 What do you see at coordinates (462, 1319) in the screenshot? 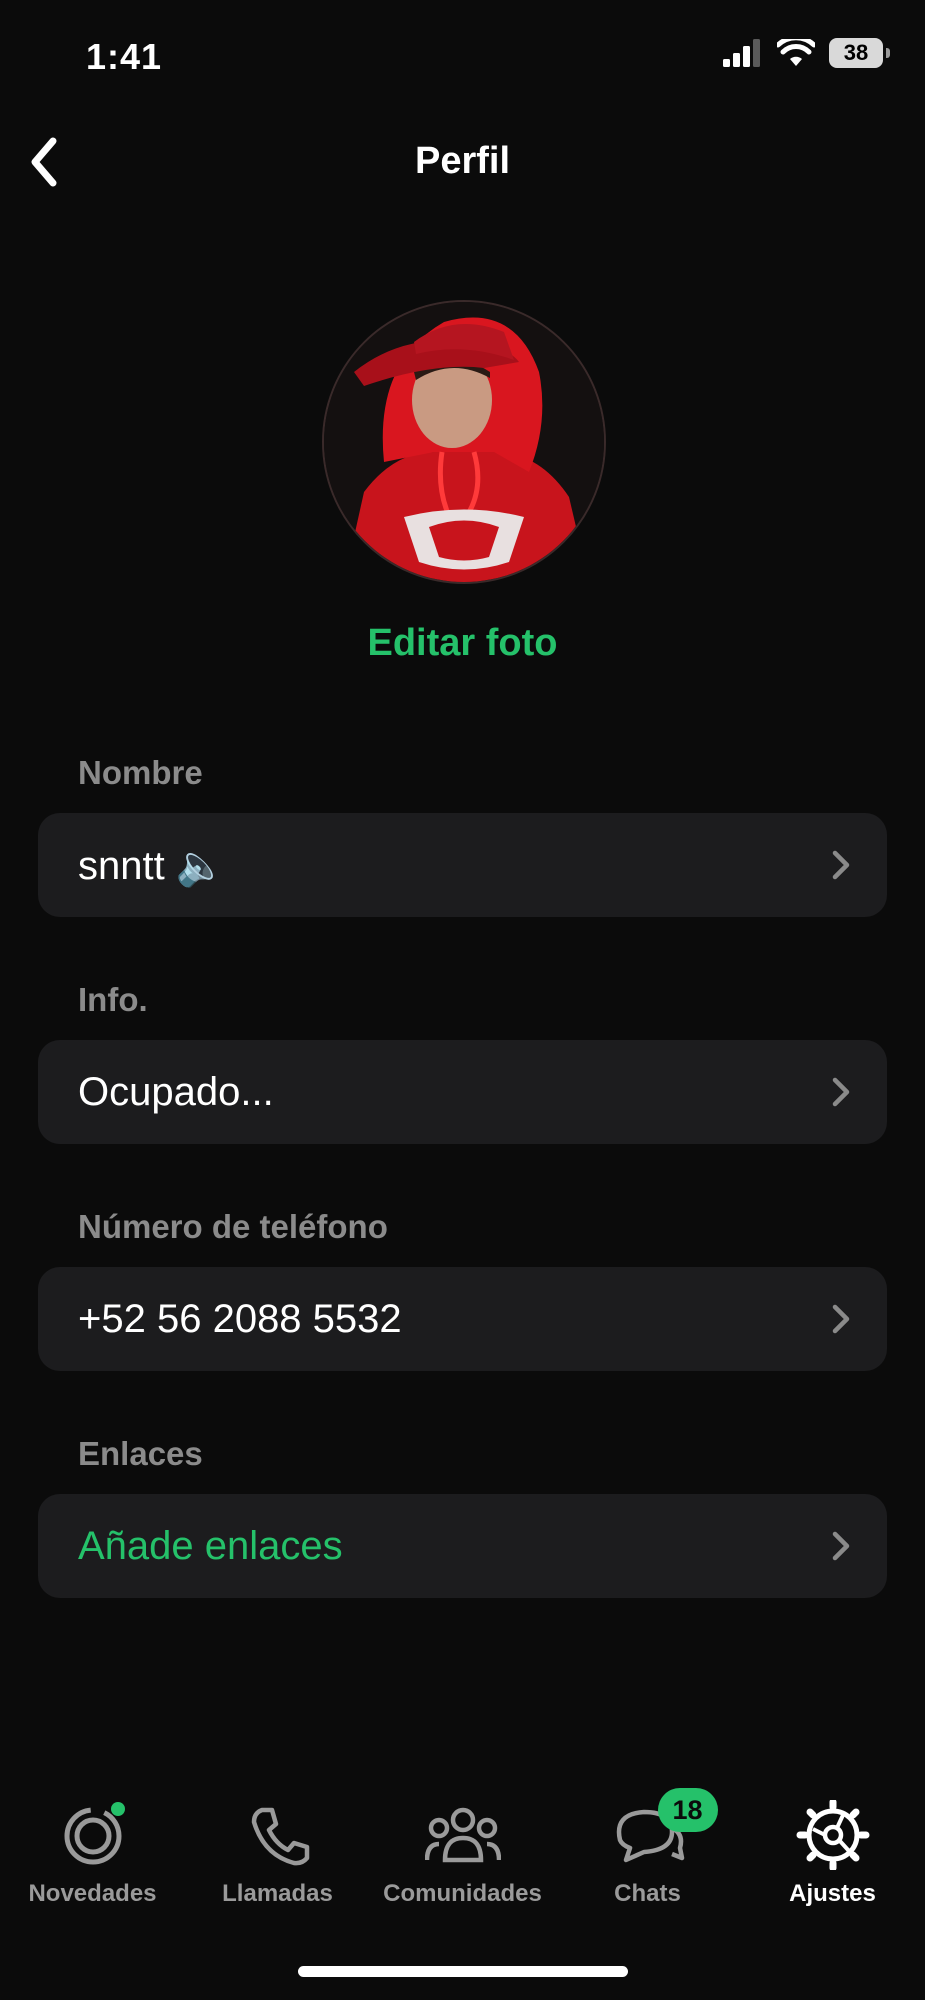
I see `phone-row: +52 56 2088 5532` at bounding box center [462, 1319].